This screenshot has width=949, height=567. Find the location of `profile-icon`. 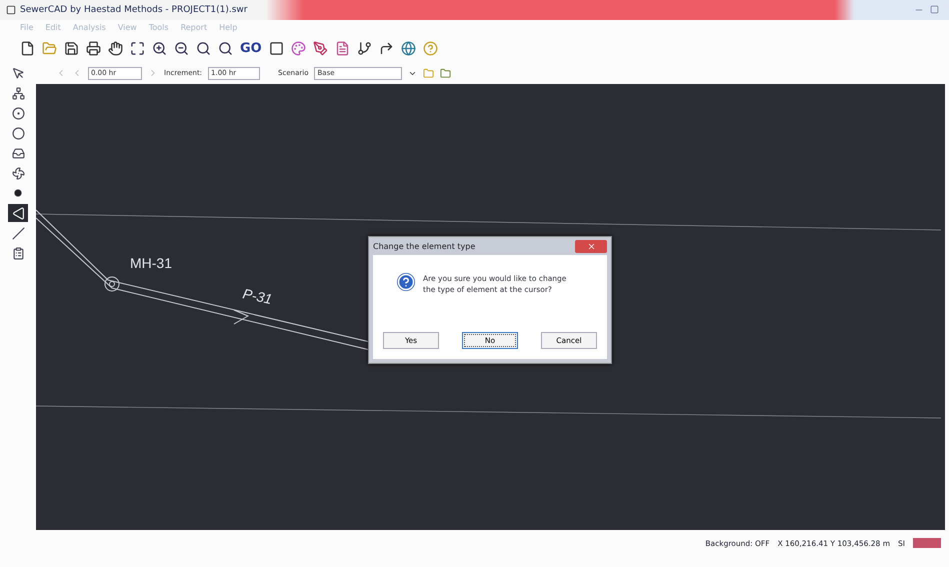

profile-icon is located at coordinates (342, 48).